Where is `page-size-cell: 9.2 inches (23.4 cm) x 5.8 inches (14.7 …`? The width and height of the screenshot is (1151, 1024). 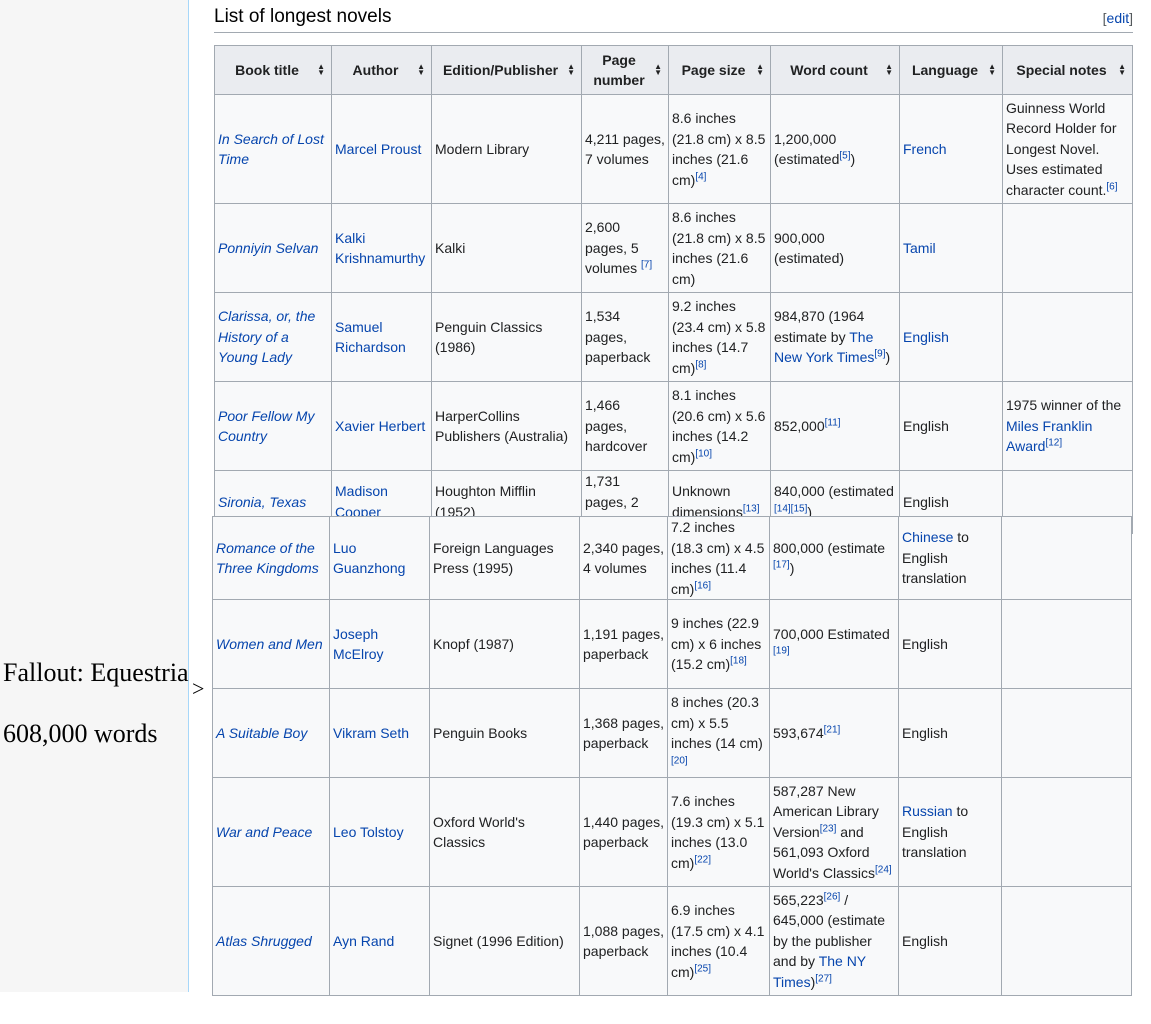 page-size-cell: 9.2 inches (23.4 cm) x 5.8 inches (14.7 … is located at coordinates (719, 337).